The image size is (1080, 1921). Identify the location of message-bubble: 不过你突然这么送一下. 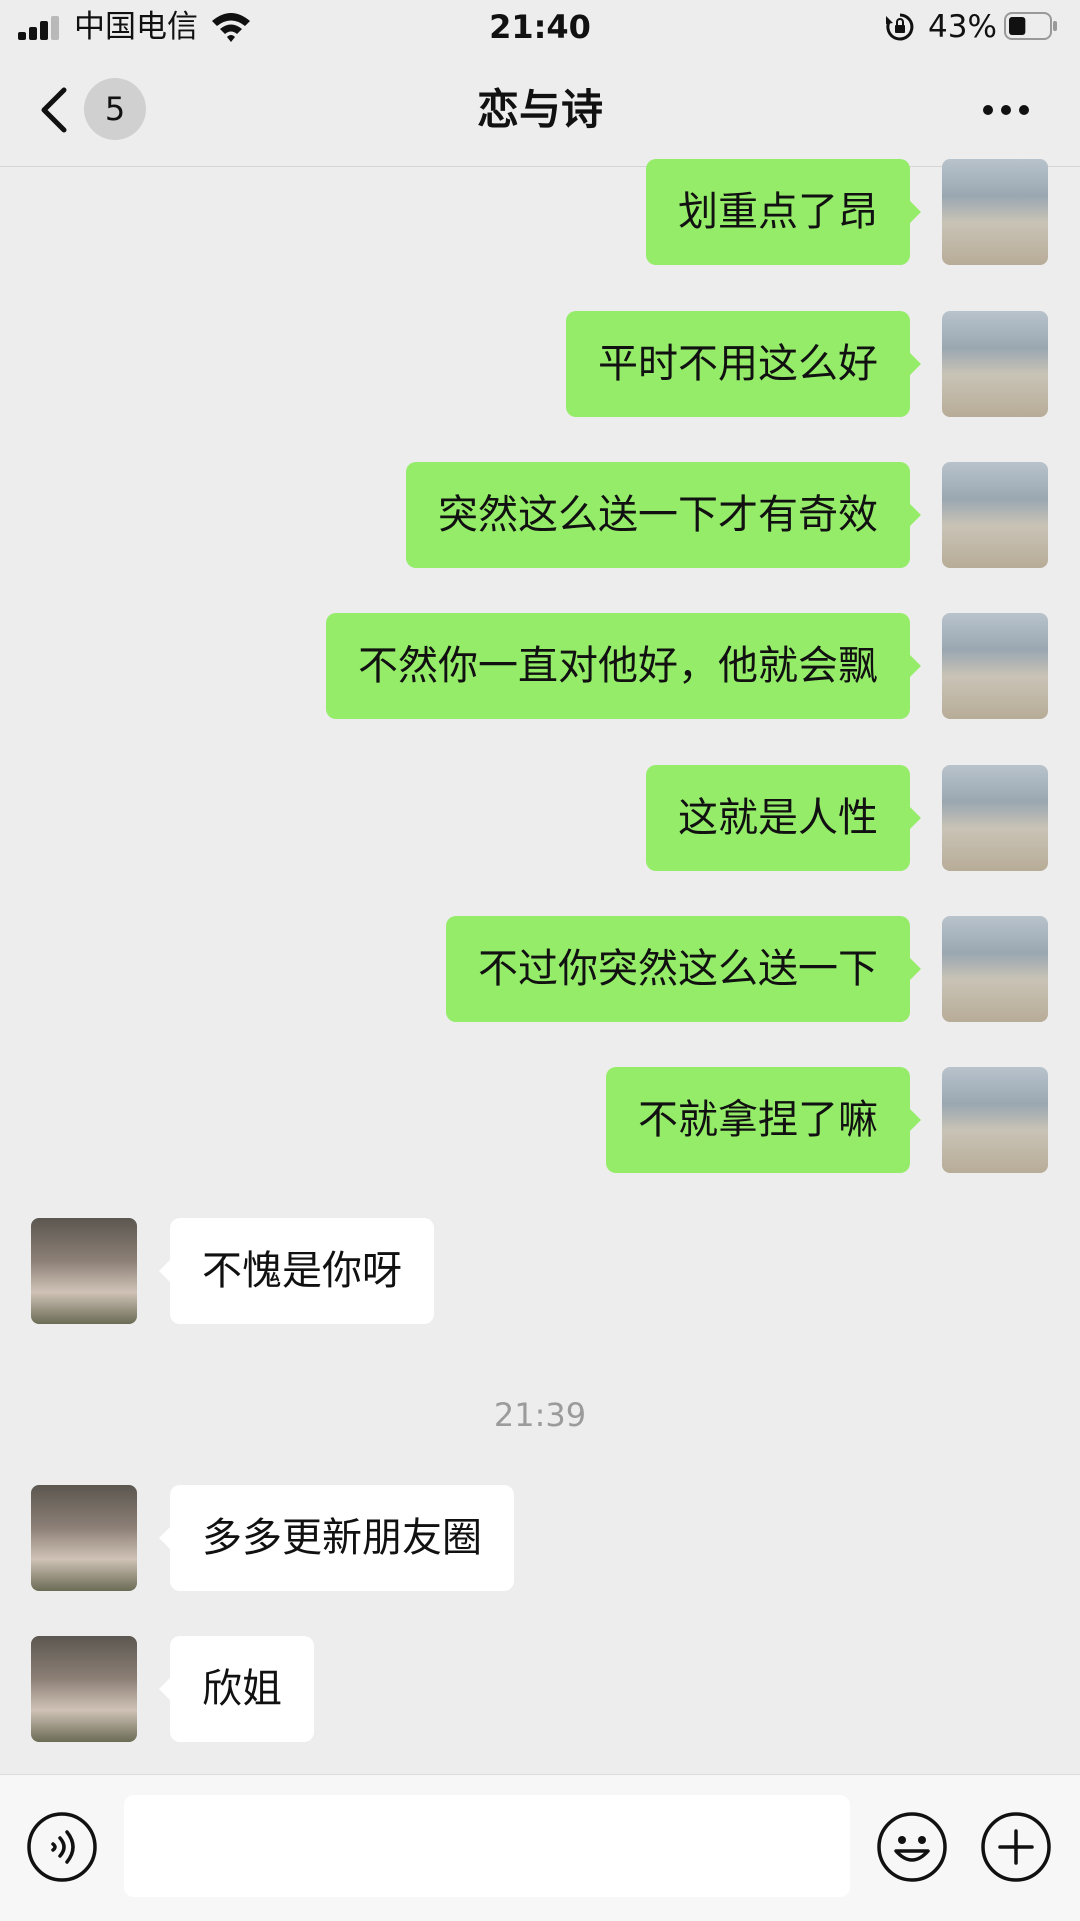
(683, 969).